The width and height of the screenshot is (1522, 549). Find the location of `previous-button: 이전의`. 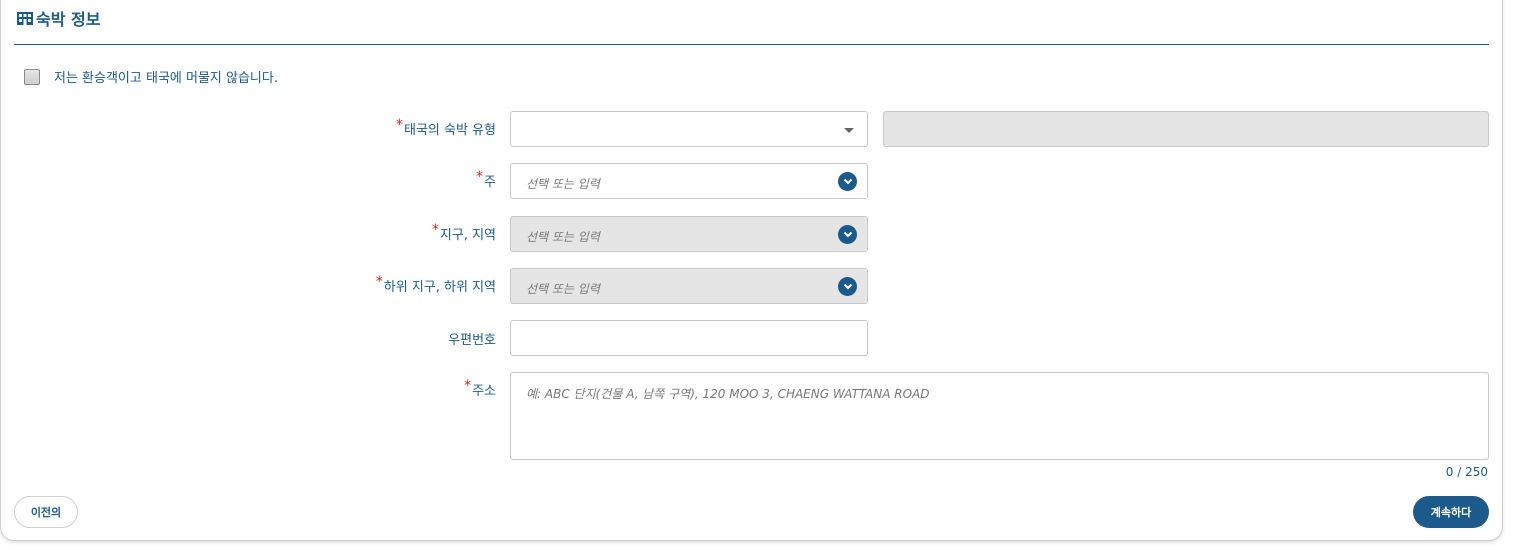

previous-button: 이전의 is located at coordinates (46, 512).